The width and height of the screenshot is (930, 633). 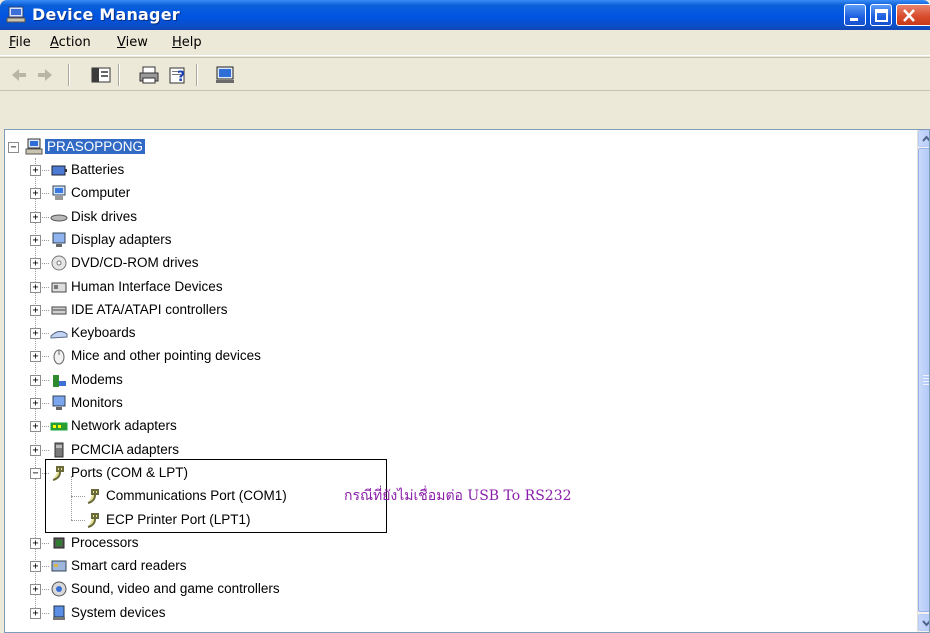 I want to click on tree-category-modems: + Modems, so click(x=205, y=381).